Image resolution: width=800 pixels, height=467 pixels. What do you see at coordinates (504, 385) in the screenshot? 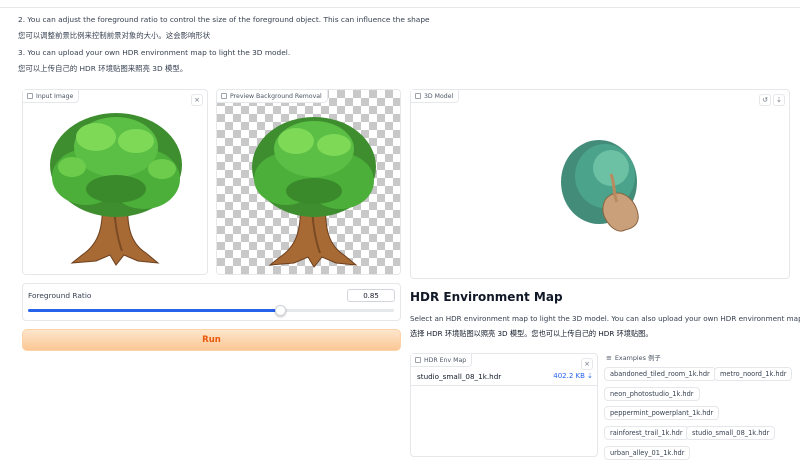
I see `file-divider` at bounding box center [504, 385].